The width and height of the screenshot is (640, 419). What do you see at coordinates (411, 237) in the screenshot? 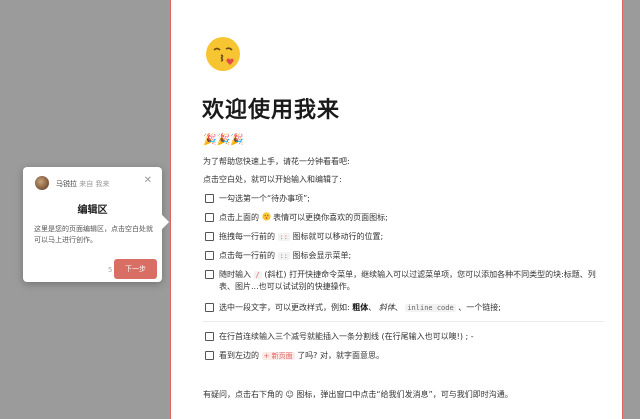
I see `todo-text: 拖拽每一行前的 :: 图标就可以移动行的位置;` at bounding box center [411, 237].